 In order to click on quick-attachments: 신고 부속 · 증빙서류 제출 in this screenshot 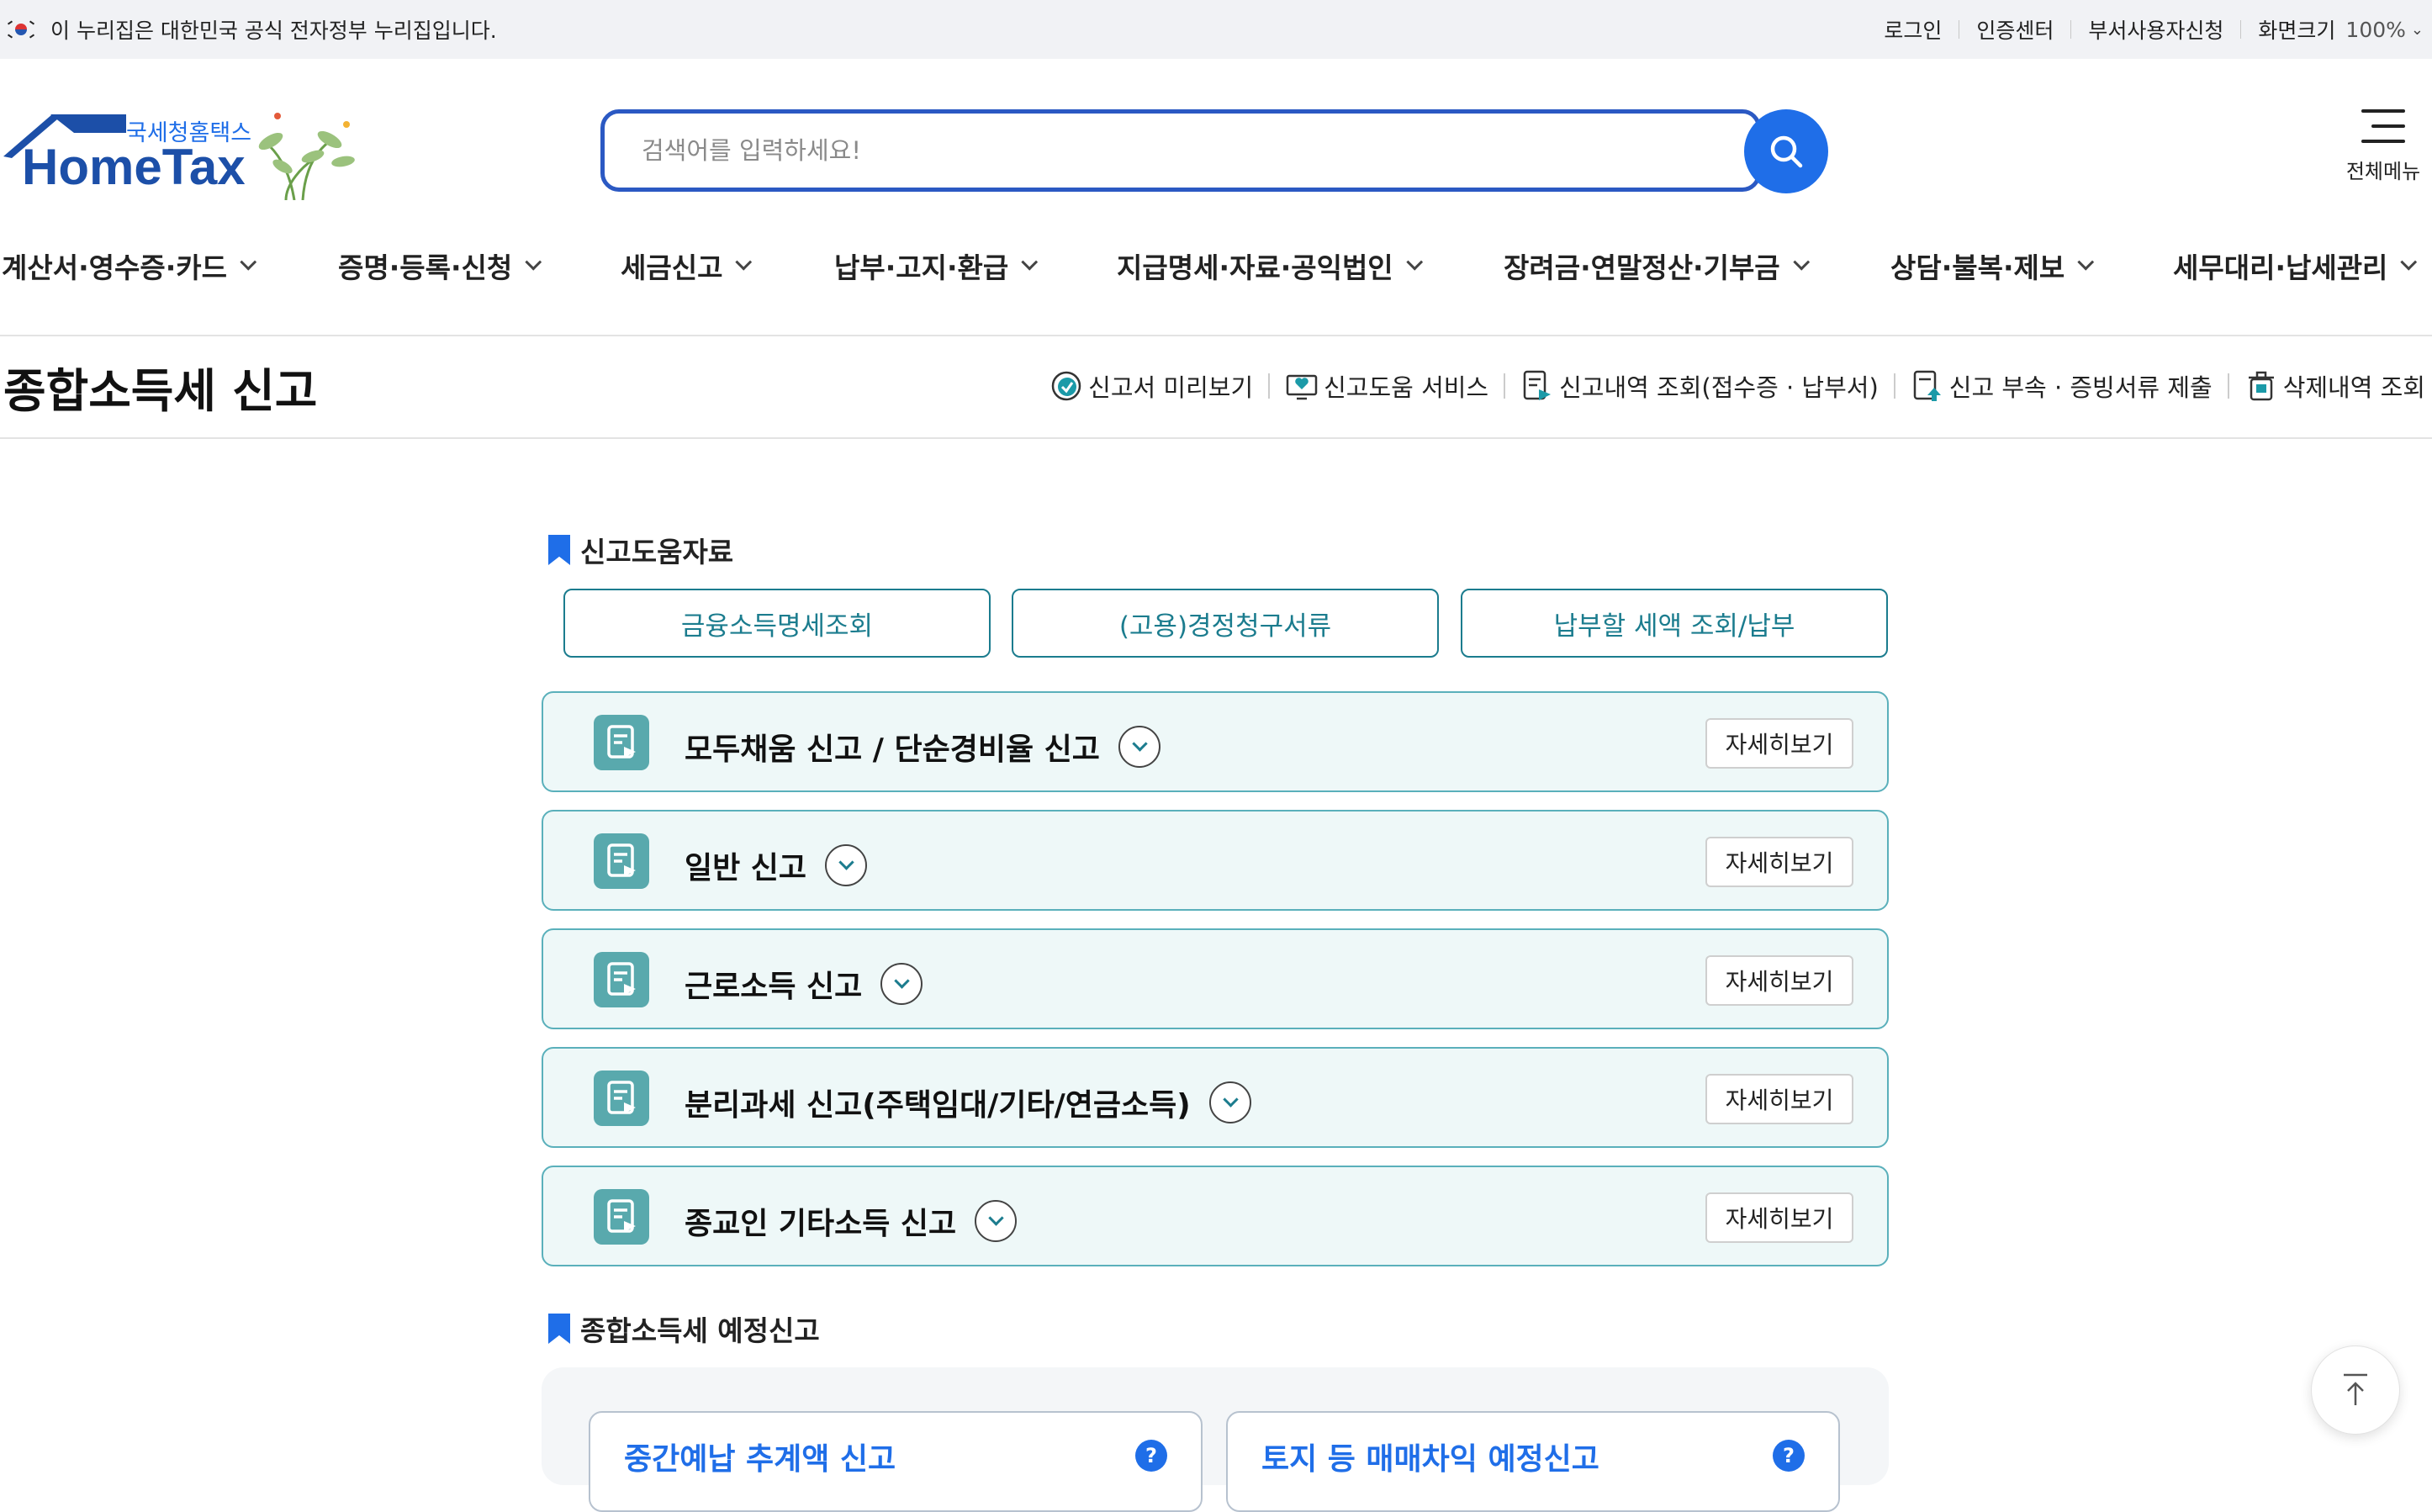, I will do `click(2062, 386)`.